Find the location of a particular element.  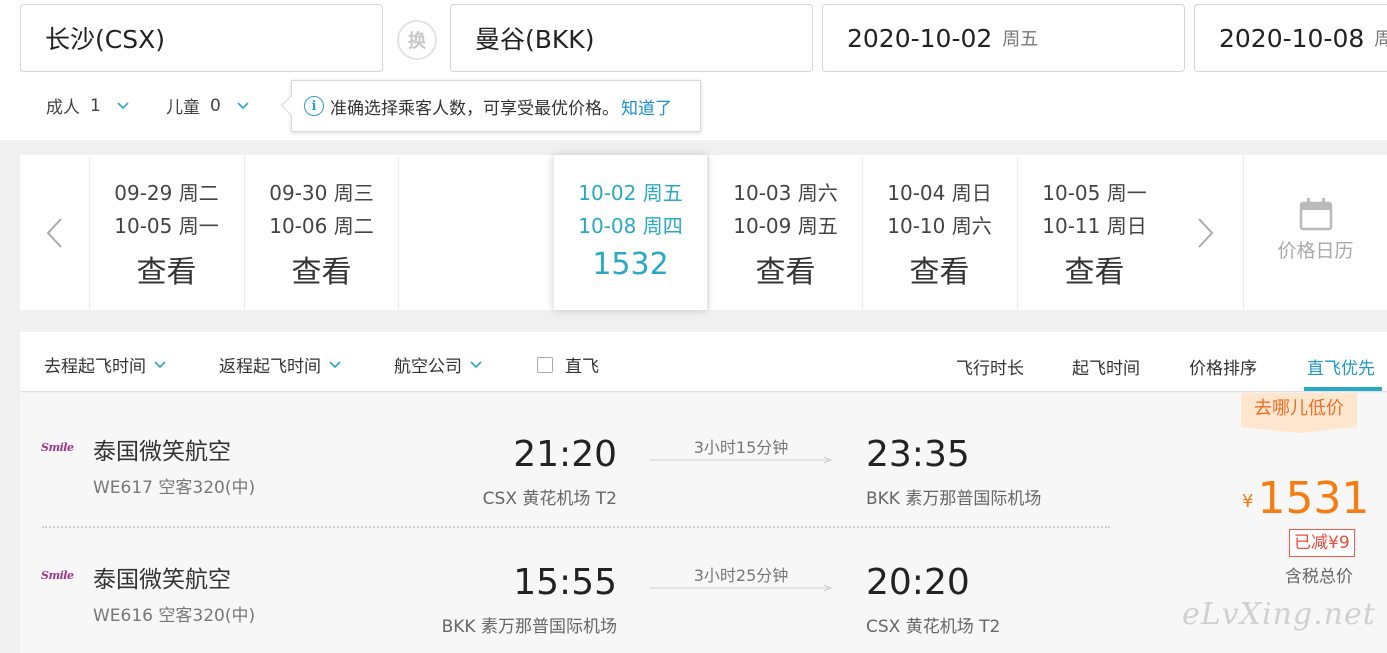

return-weekday: 周四 is located at coordinates (1380, 38).